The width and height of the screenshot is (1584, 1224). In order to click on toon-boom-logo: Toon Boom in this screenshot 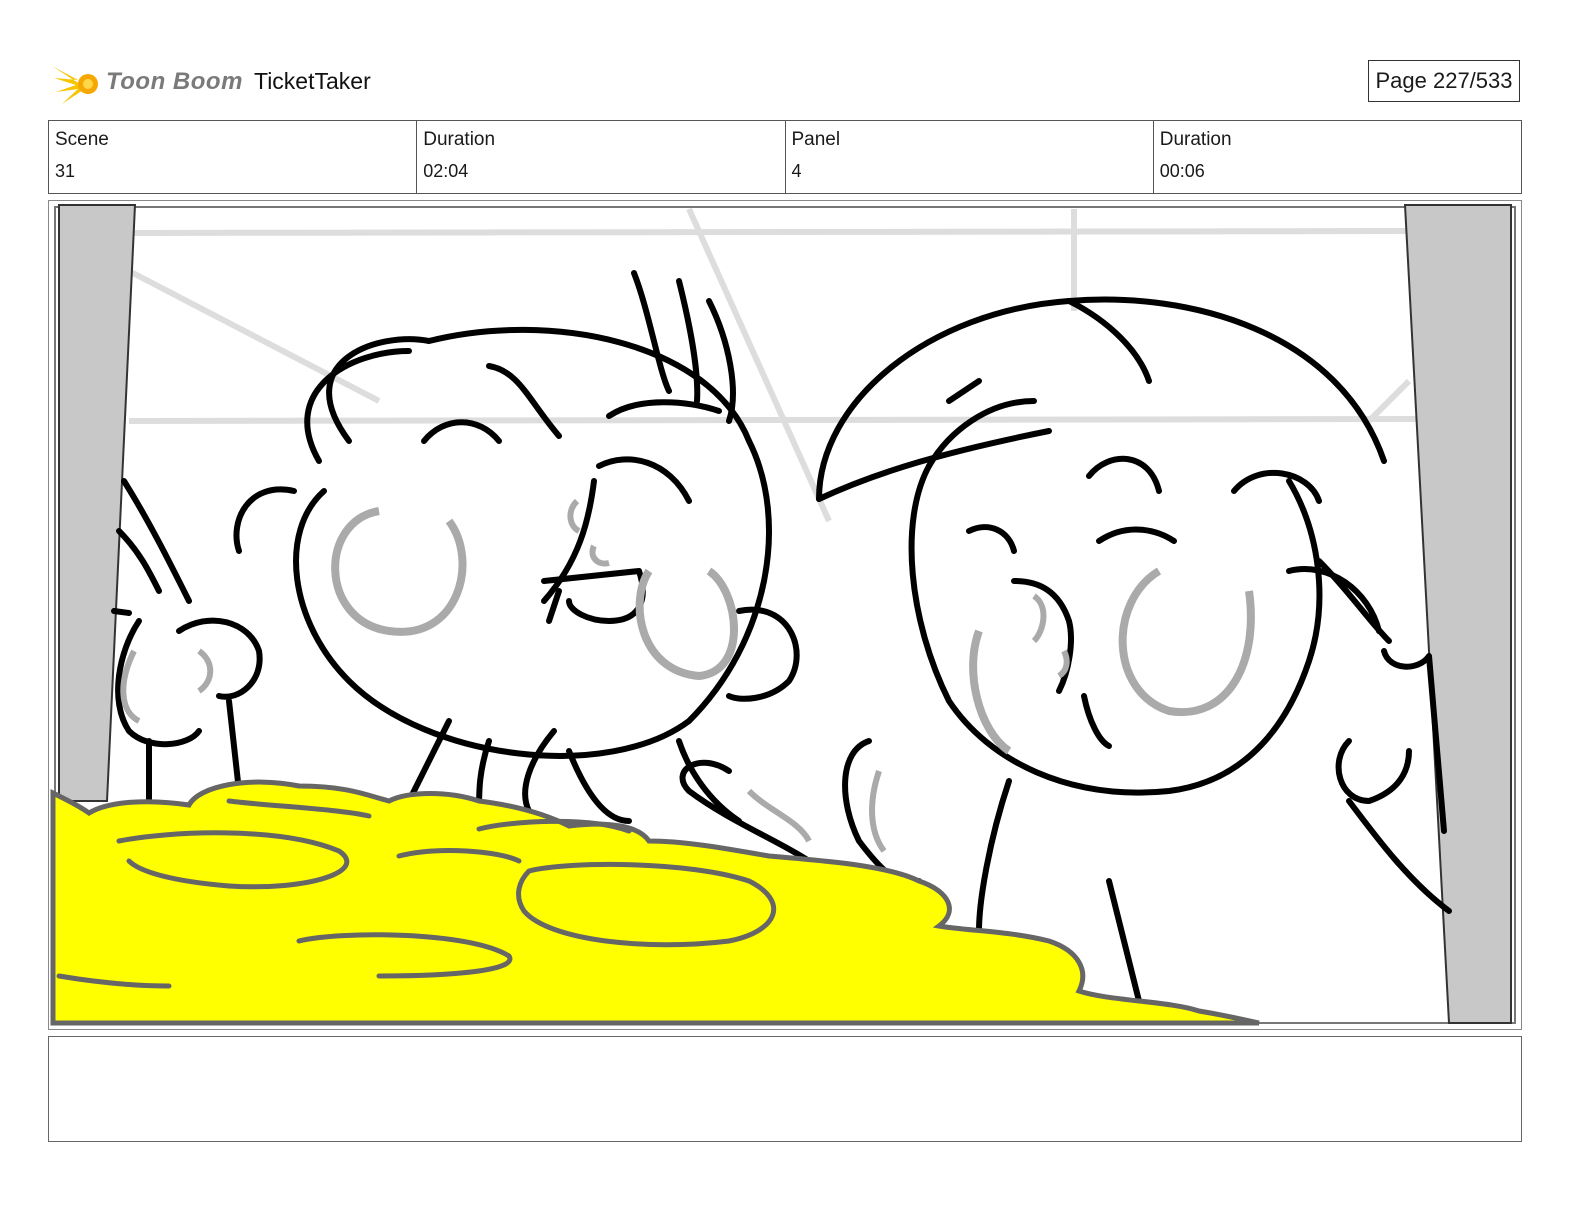, I will do `click(148, 83)`.